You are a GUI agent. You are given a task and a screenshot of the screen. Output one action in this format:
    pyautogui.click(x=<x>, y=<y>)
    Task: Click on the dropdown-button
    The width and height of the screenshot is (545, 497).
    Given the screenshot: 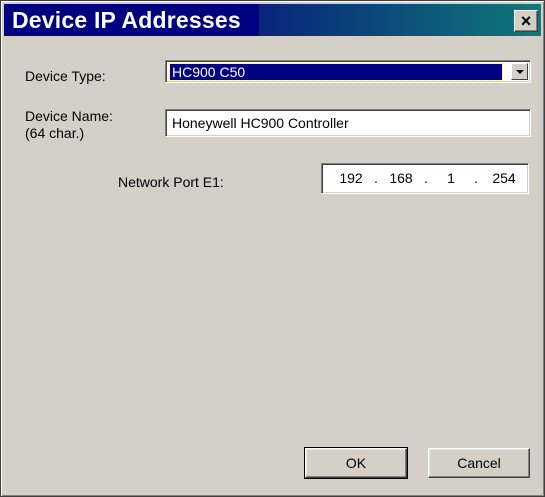 What is the action you would take?
    pyautogui.click(x=519, y=71)
    